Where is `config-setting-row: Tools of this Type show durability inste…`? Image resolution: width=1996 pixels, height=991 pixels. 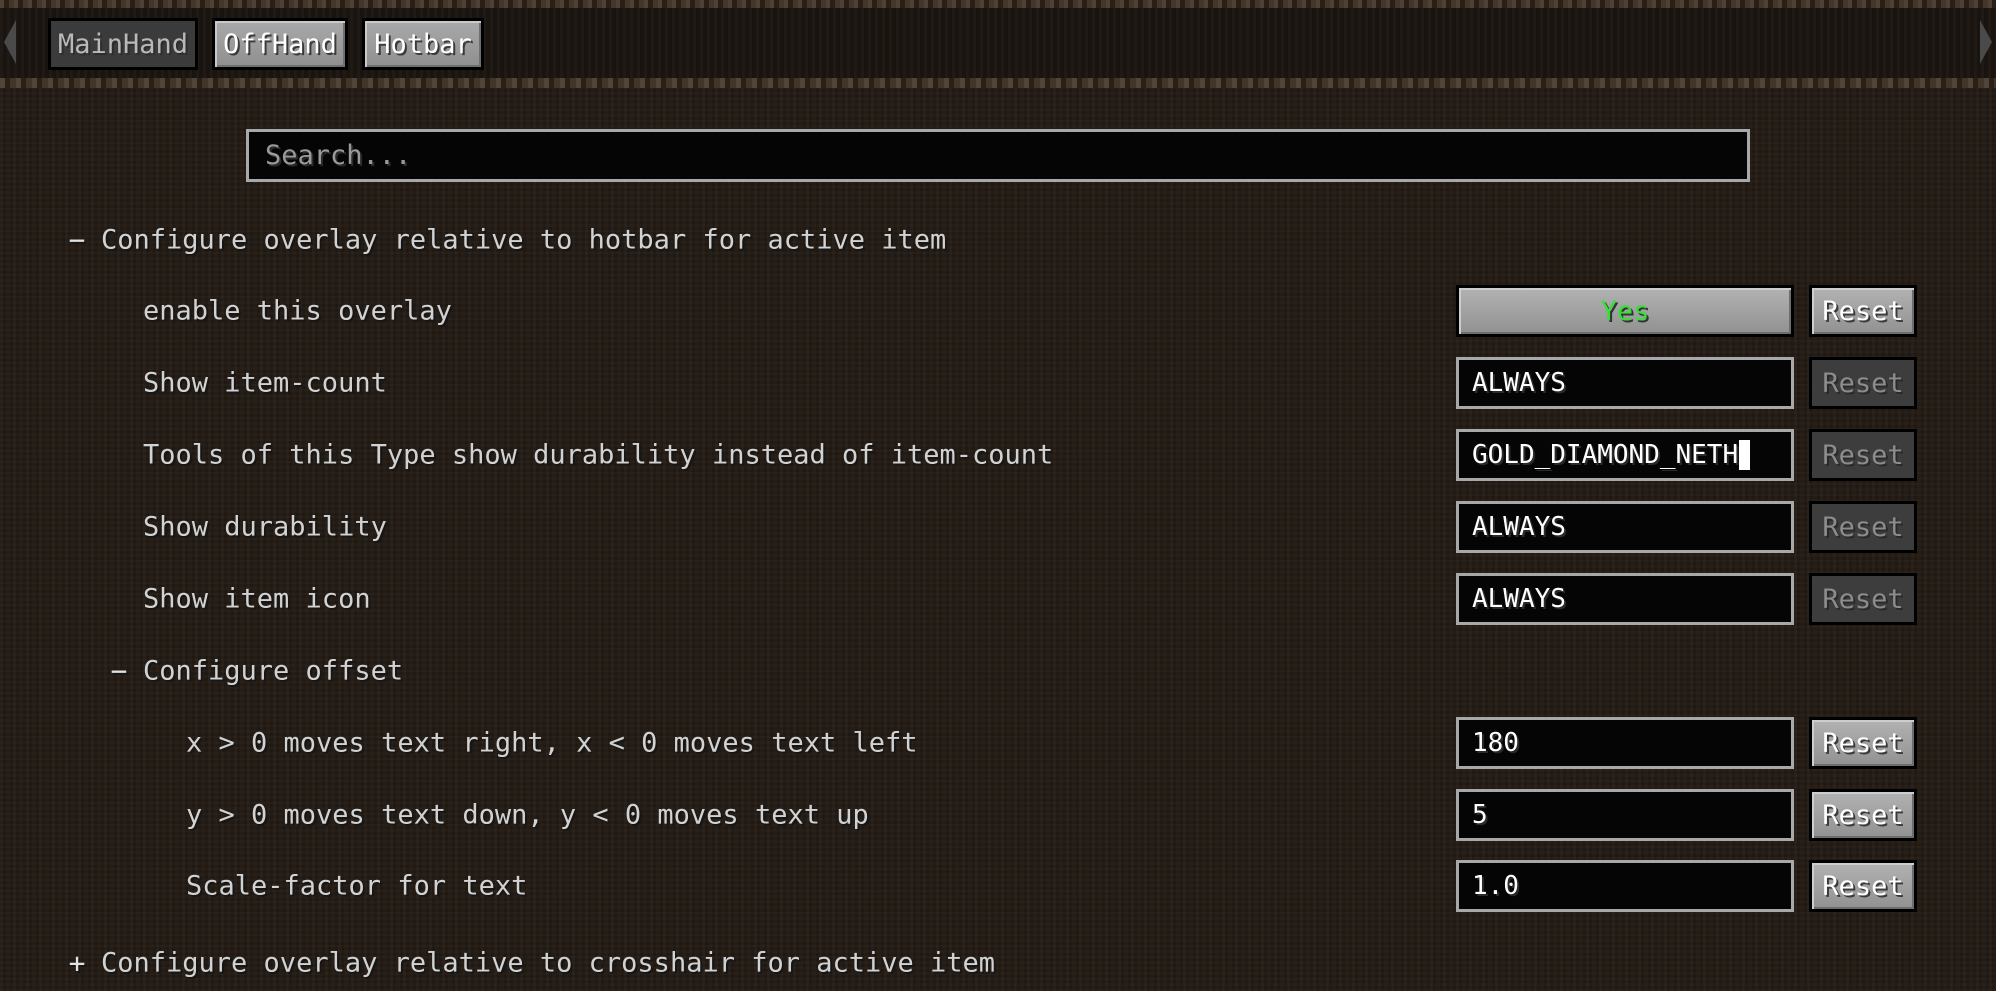 config-setting-row: Tools of this Type show durability inste… is located at coordinates (998, 455).